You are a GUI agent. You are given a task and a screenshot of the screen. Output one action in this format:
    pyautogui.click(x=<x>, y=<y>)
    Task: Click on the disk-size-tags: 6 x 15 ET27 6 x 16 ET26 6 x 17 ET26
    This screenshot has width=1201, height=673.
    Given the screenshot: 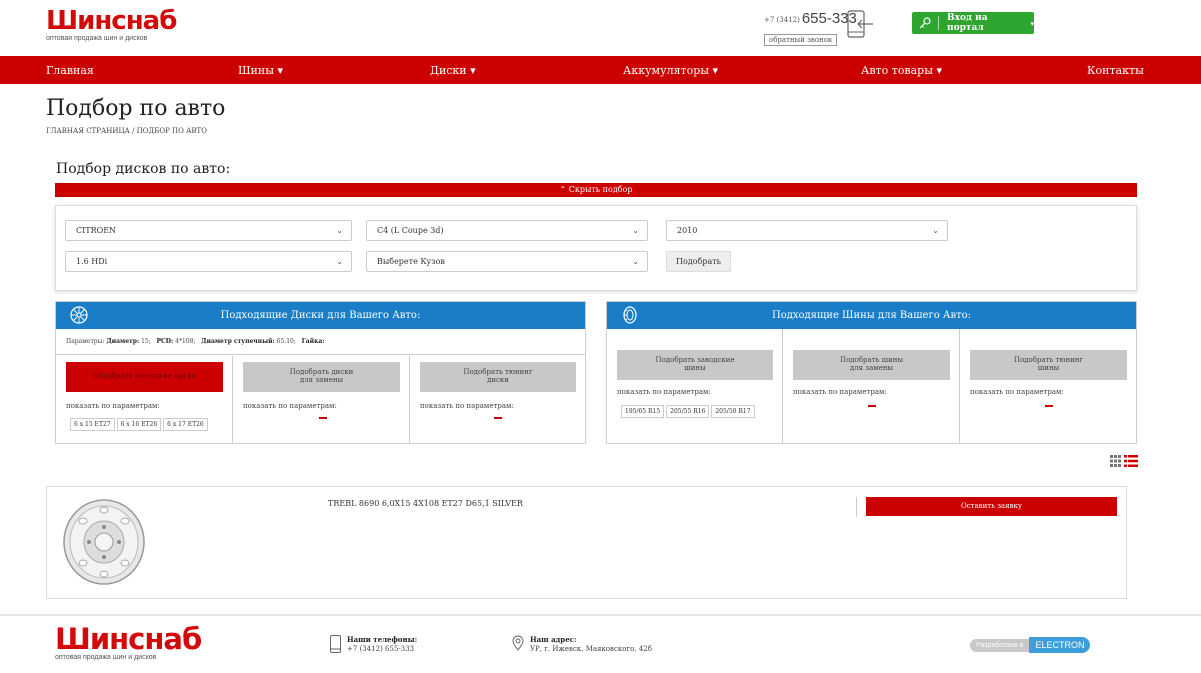 What is the action you would take?
    pyautogui.click(x=139, y=424)
    